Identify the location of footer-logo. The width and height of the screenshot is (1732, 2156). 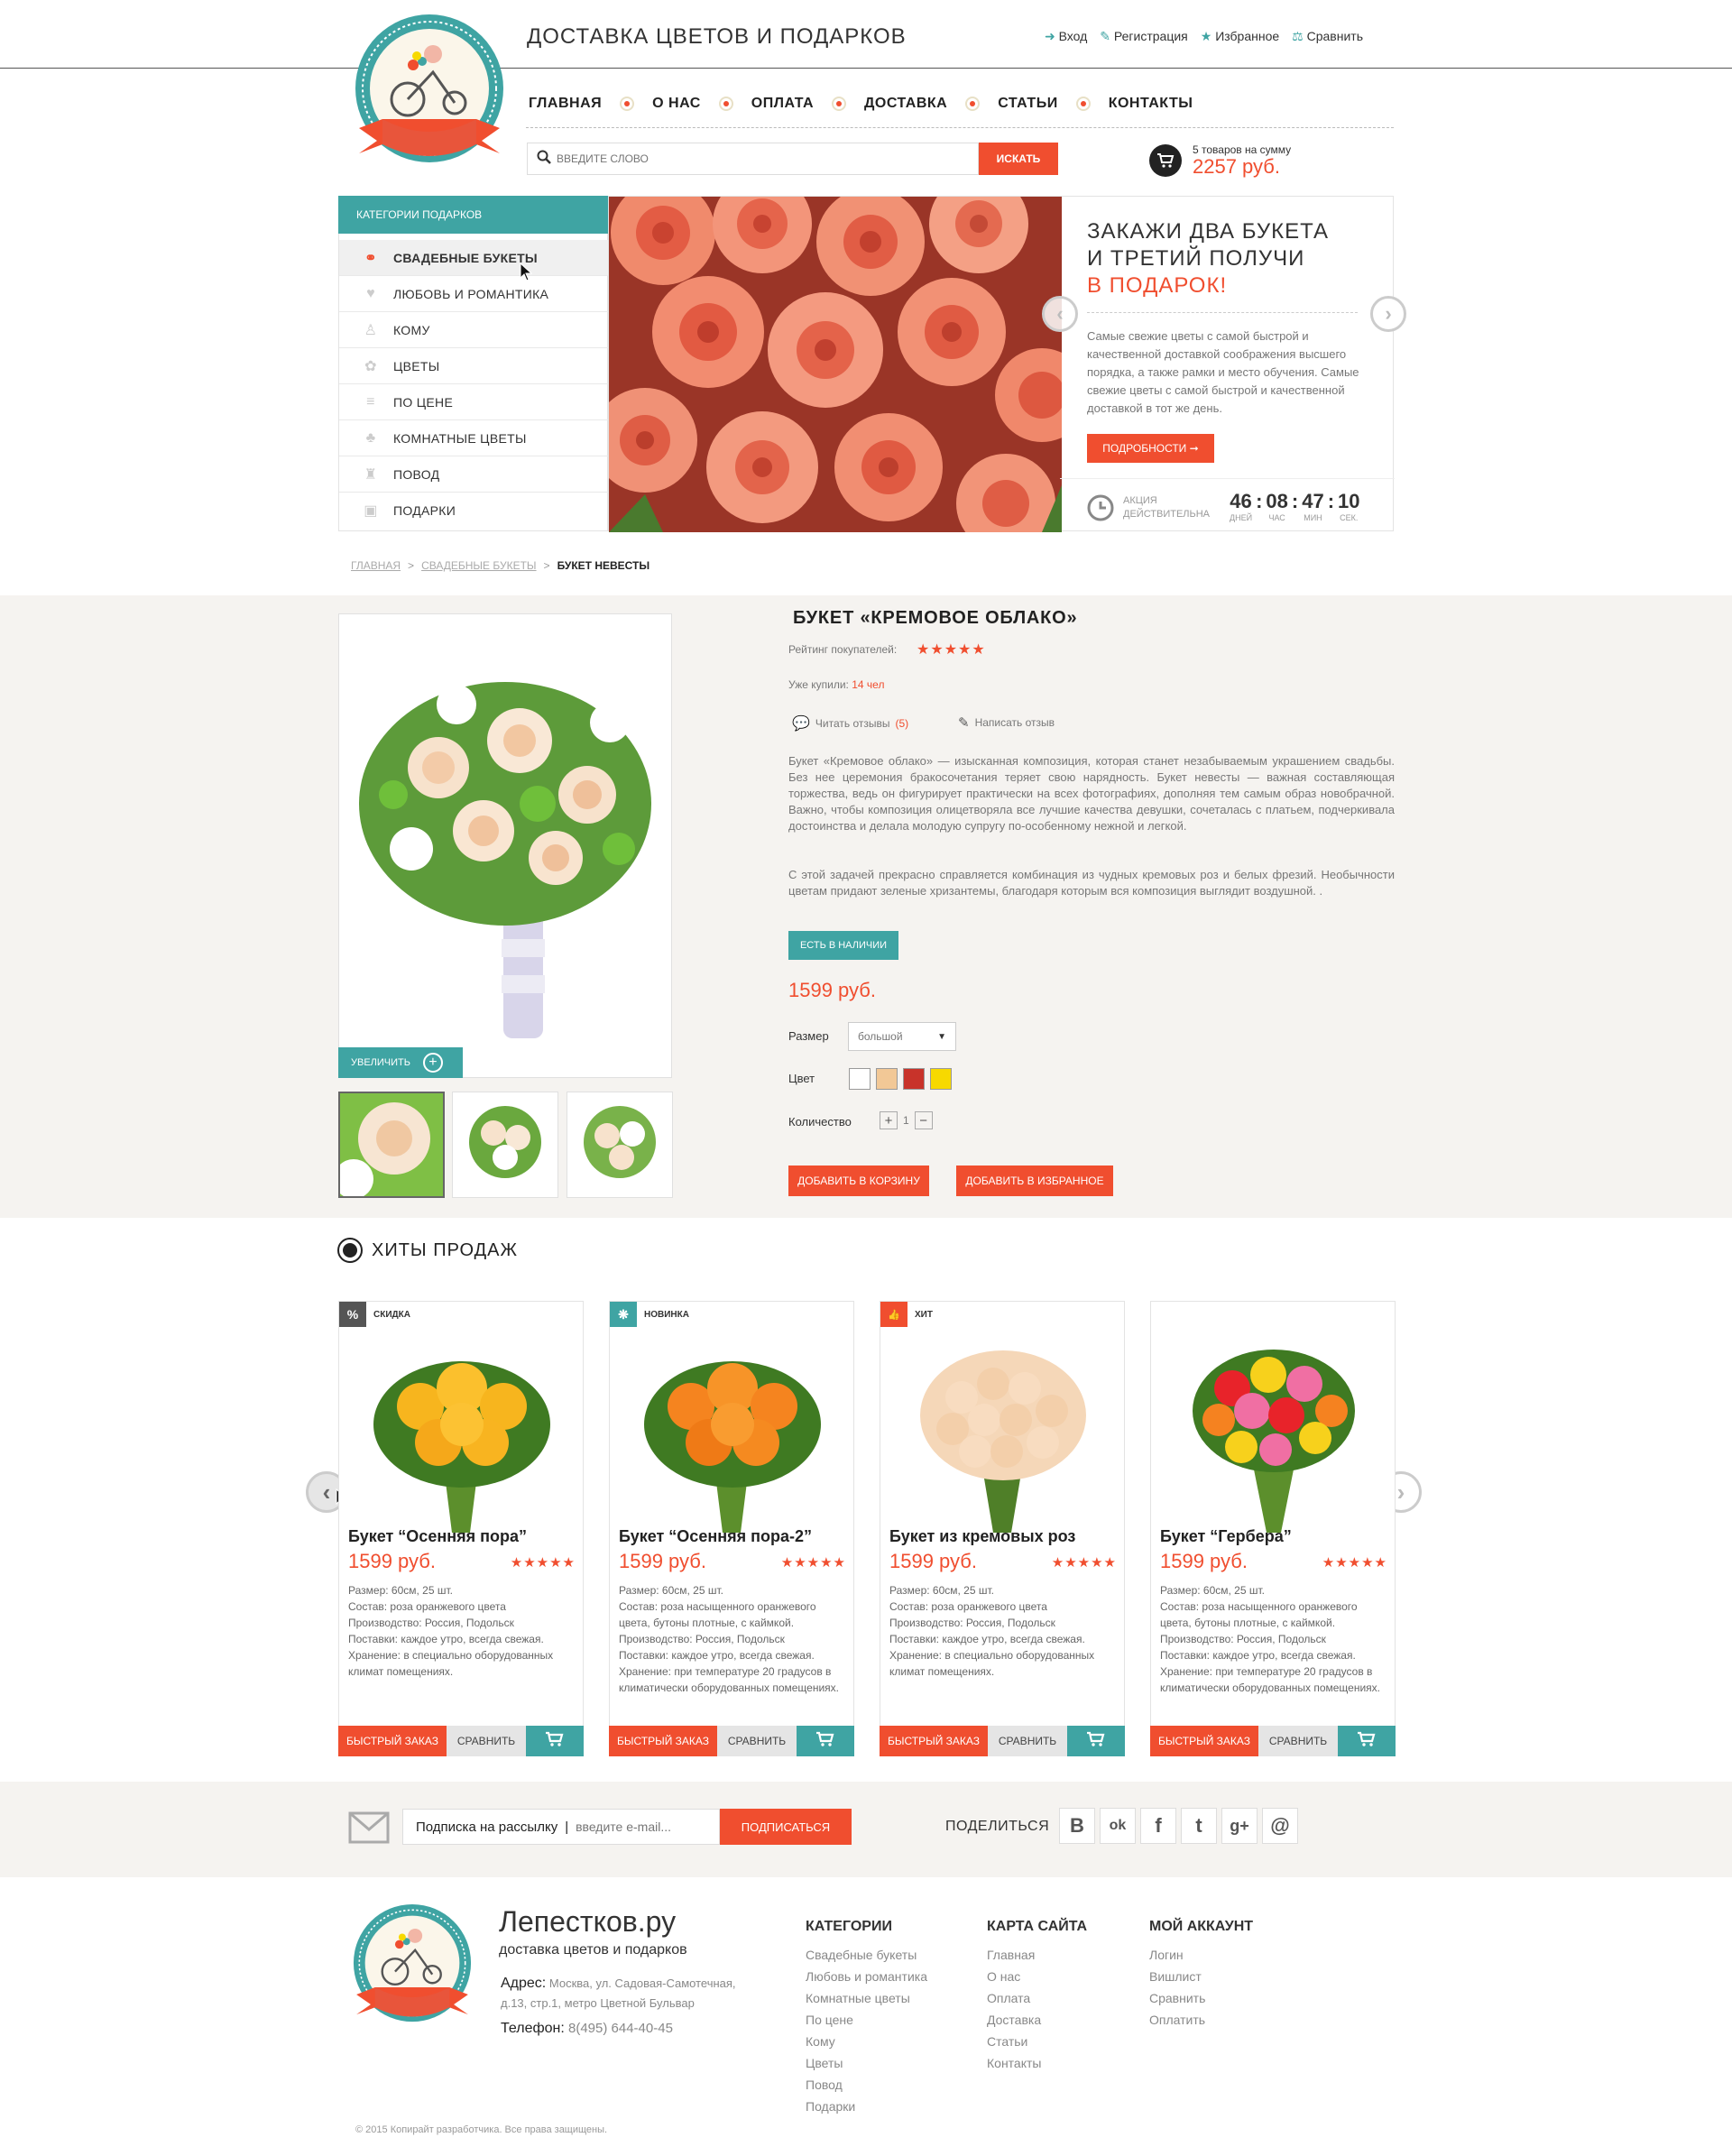
(412, 1966).